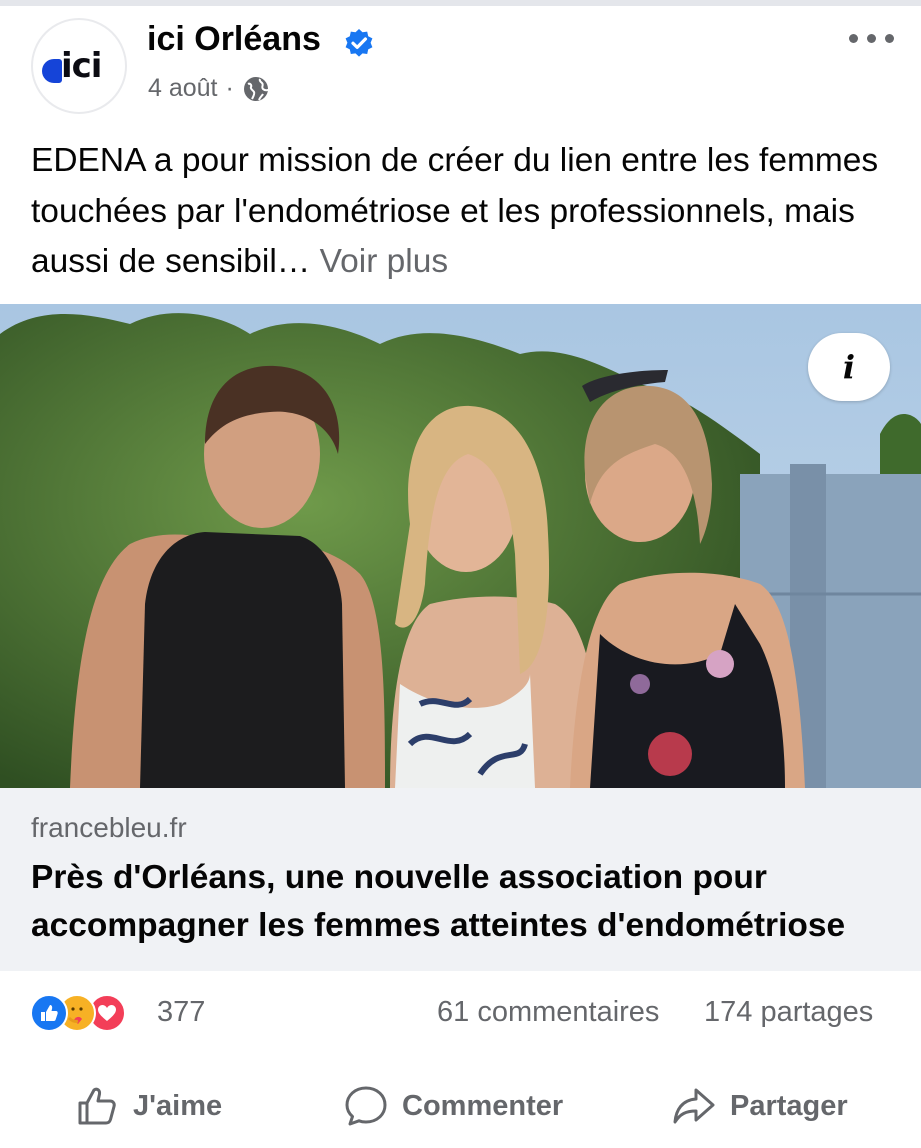 The height and width of the screenshot is (1148, 921). What do you see at coordinates (873, 38) in the screenshot?
I see `more-options-icon` at bounding box center [873, 38].